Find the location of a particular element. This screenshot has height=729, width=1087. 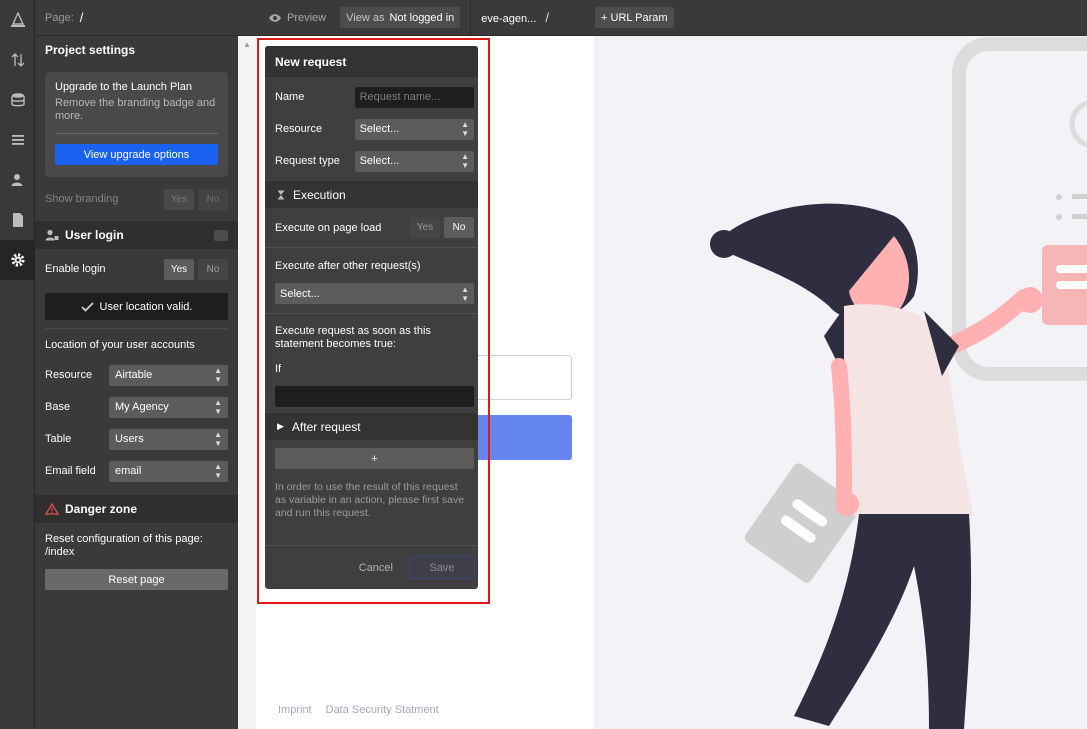

request-type-select: Select... ▲ ▼ is located at coordinates (414, 161).